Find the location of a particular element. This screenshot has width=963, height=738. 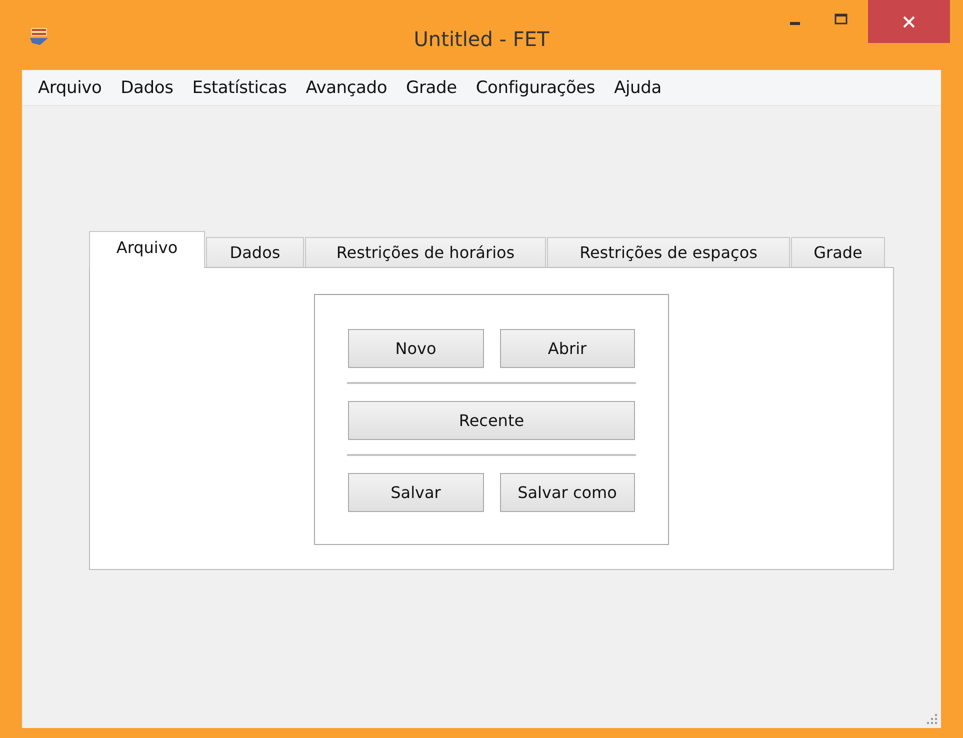

window-title: Untitled - FET is located at coordinates (482, 39).